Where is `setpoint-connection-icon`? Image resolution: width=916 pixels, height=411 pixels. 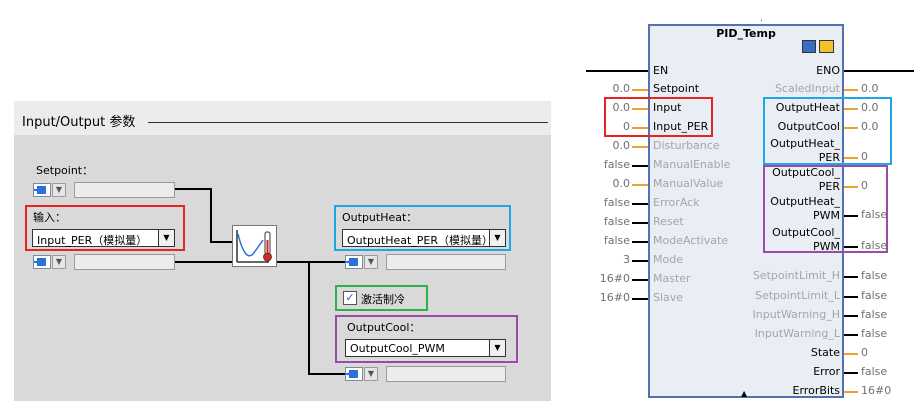 setpoint-connection-icon is located at coordinates (42, 190).